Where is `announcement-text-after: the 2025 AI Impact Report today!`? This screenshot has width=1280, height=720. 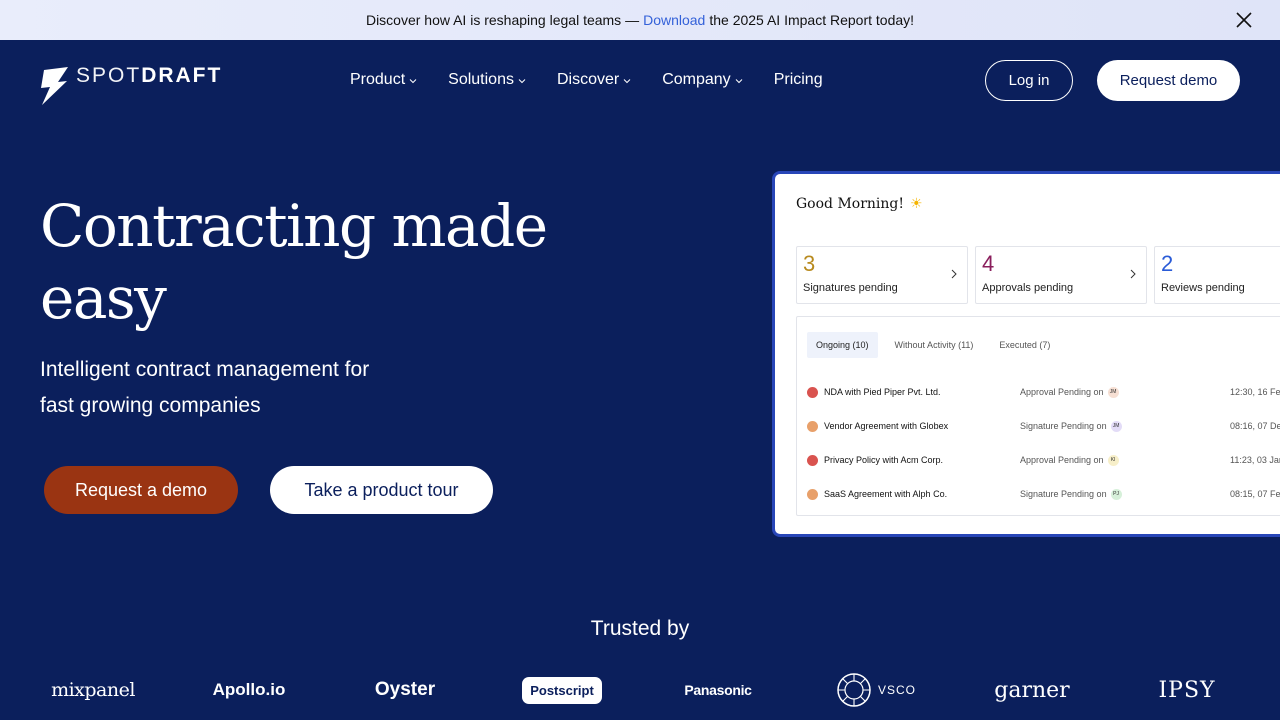
announcement-text-after: the 2025 AI Impact Report today! is located at coordinates (812, 20).